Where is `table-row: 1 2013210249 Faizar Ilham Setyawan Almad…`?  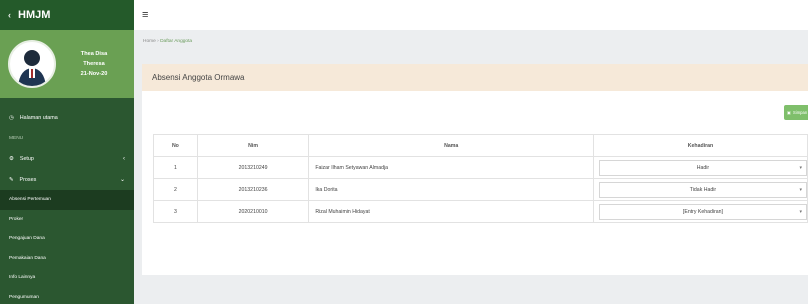
table-row: 1 2013210249 Faizar Ilham Setyawan Almad… is located at coordinates (480, 167).